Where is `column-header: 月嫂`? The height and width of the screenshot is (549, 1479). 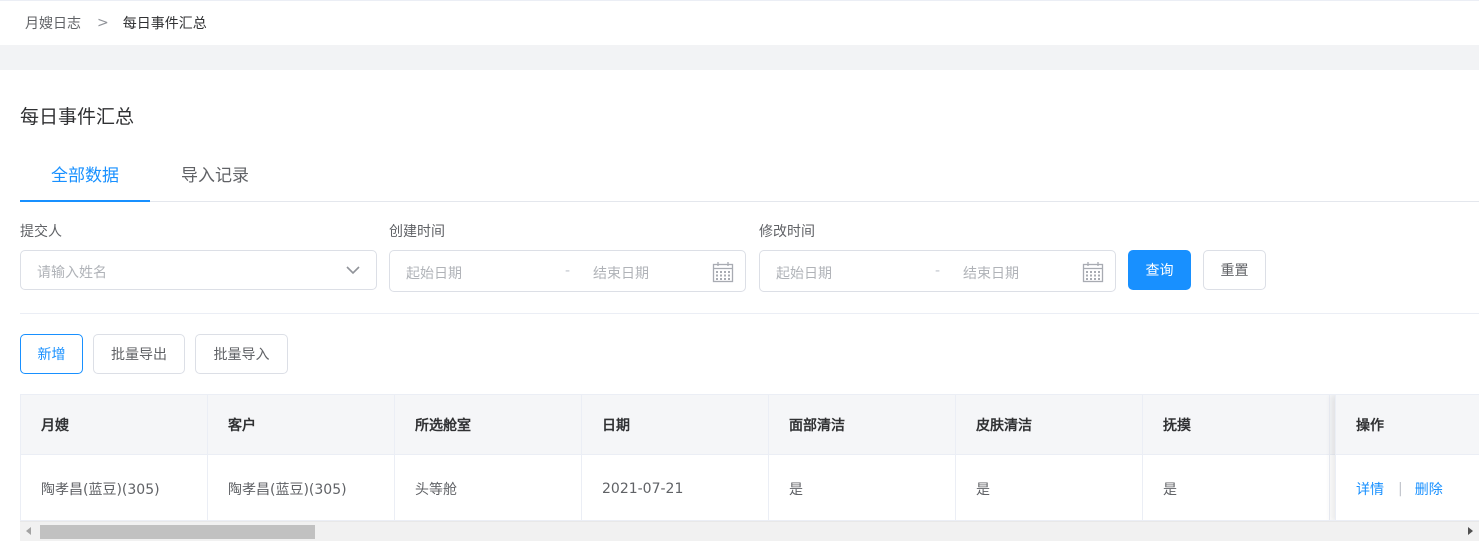
column-header: 月嫂 is located at coordinates (114, 424).